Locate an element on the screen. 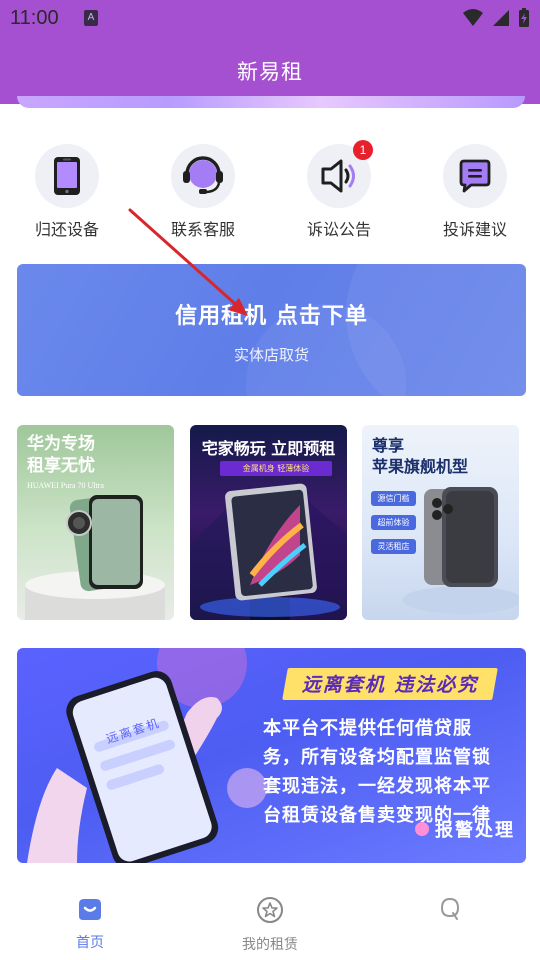 Image resolution: width=540 pixels, height=960 pixels. promo-card-iphone: 尊享 苹果旗舰机型 源信门槛 超前体验 灵活租店 is located at coordinates (440, 522).